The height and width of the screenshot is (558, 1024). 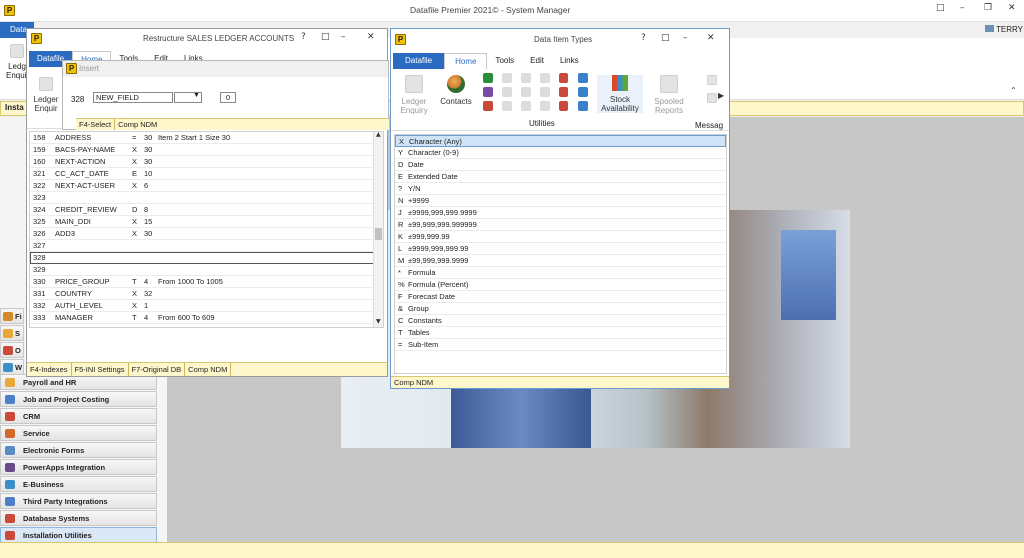 I want to click on list-item: T Tables, so click(x=560, y=333).